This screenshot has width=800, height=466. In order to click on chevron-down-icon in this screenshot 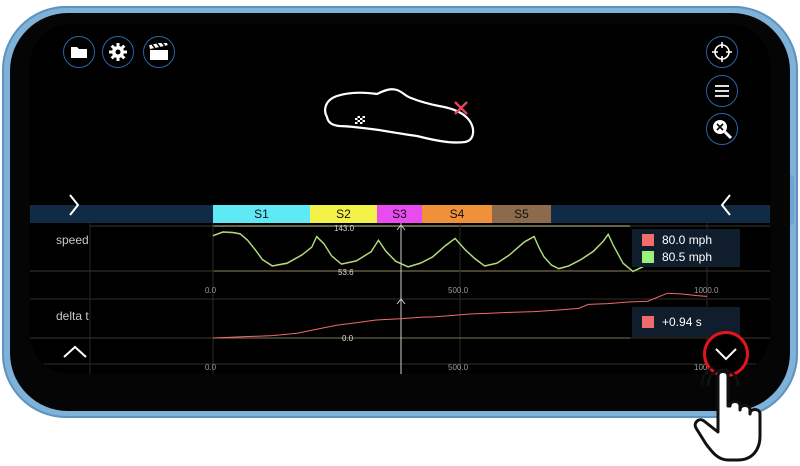, I will do `click(726, 354)`.